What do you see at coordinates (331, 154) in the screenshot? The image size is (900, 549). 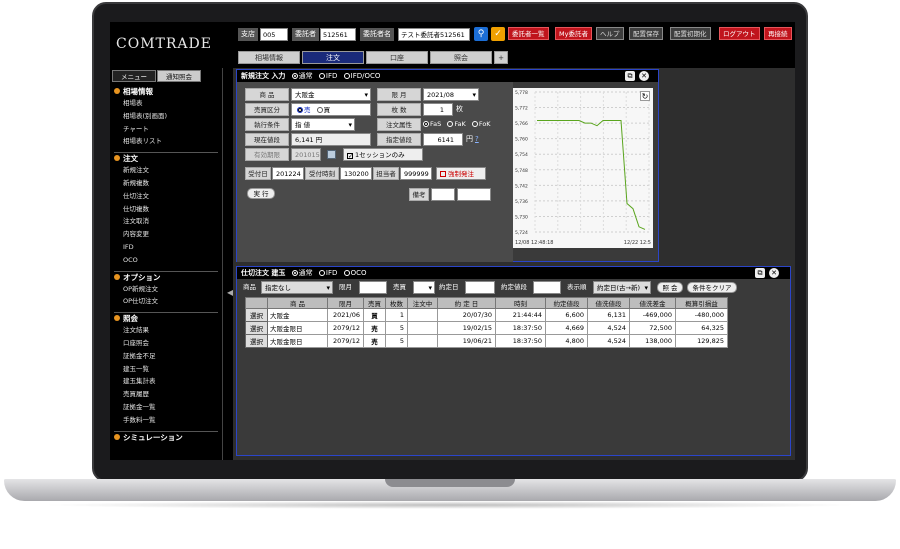 I see `calendar-icon` at bounding box center [331, 154].